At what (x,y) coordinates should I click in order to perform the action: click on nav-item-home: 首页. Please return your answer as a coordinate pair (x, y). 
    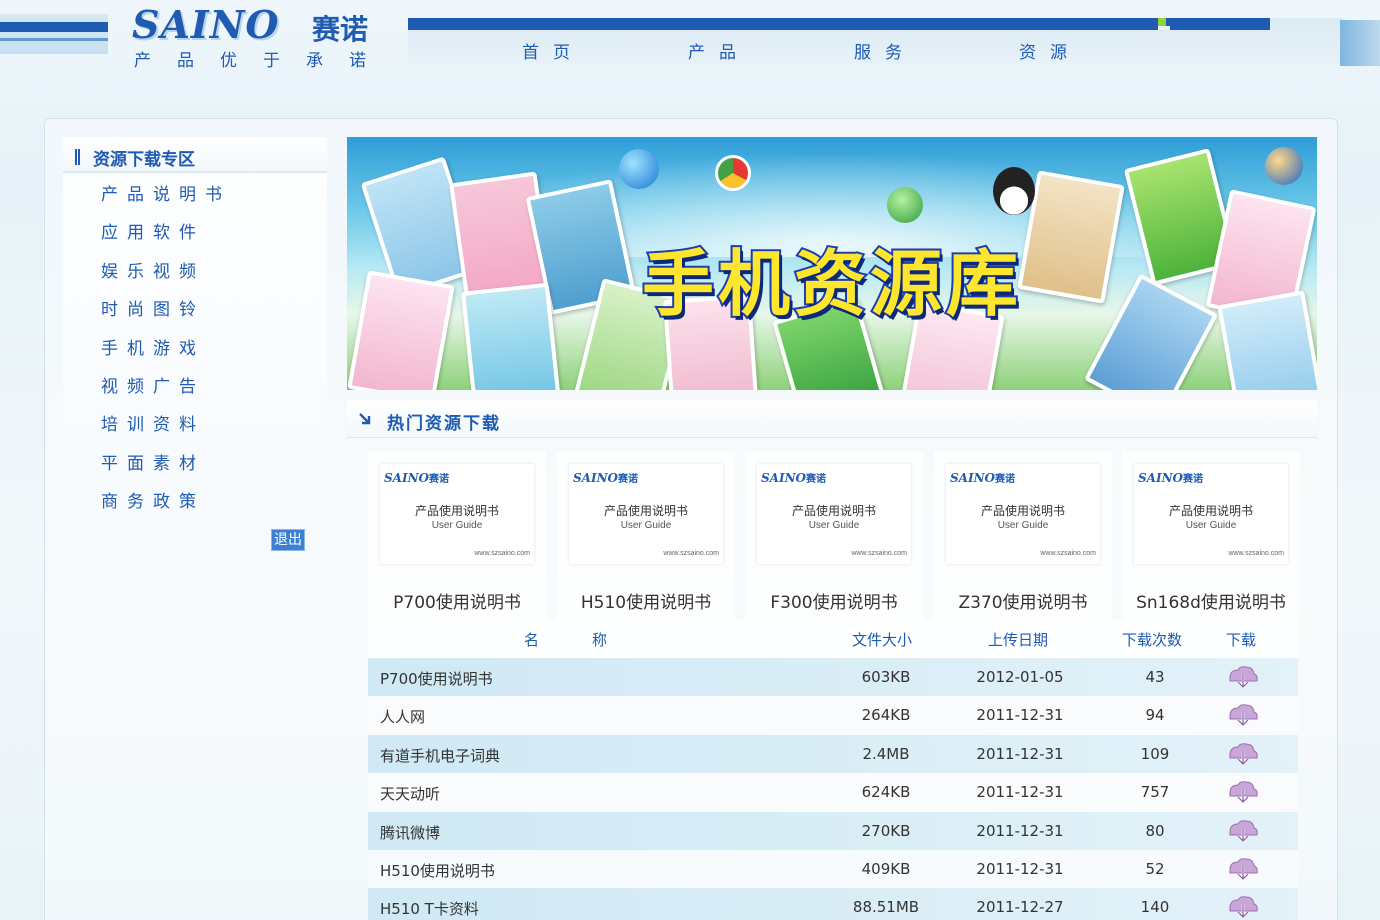
    Looking at the image, I should click on (553, 50).